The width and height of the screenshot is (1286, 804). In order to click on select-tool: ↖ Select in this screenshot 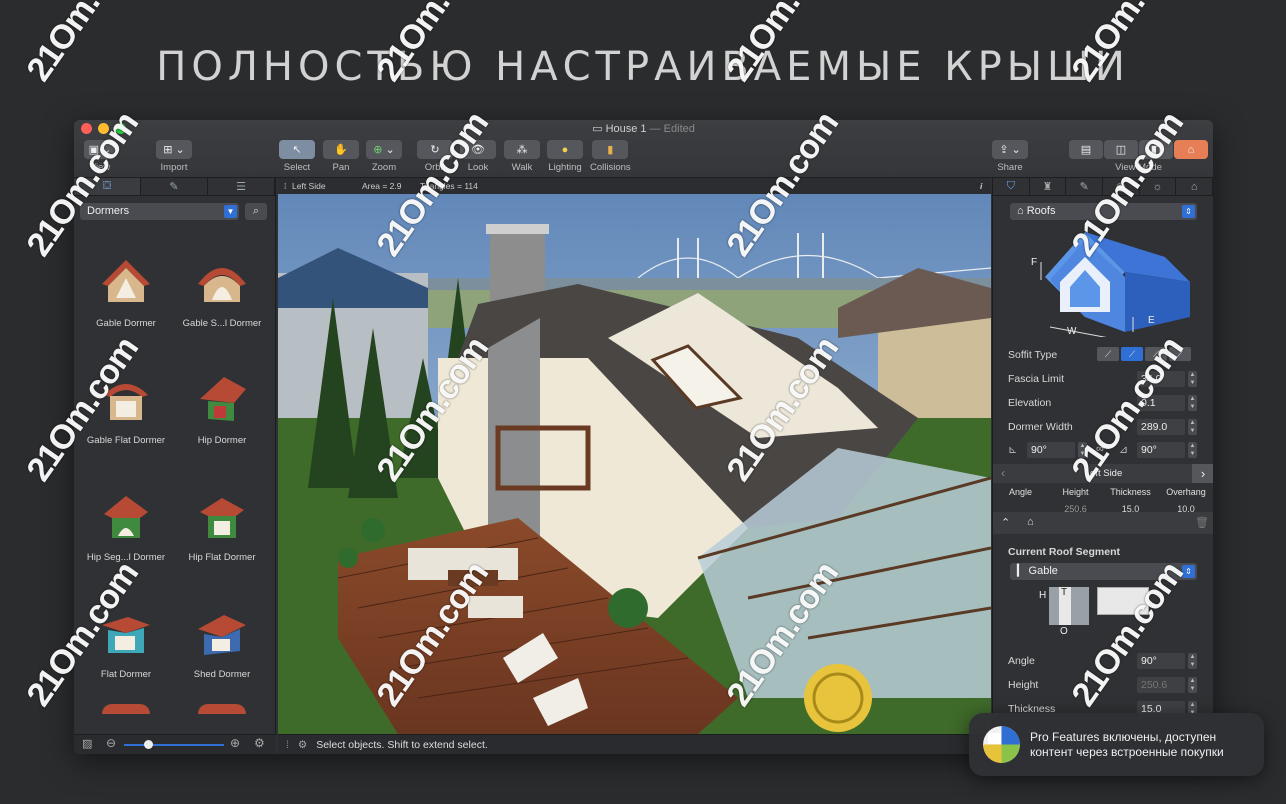, I will do `click(297, 156)`.